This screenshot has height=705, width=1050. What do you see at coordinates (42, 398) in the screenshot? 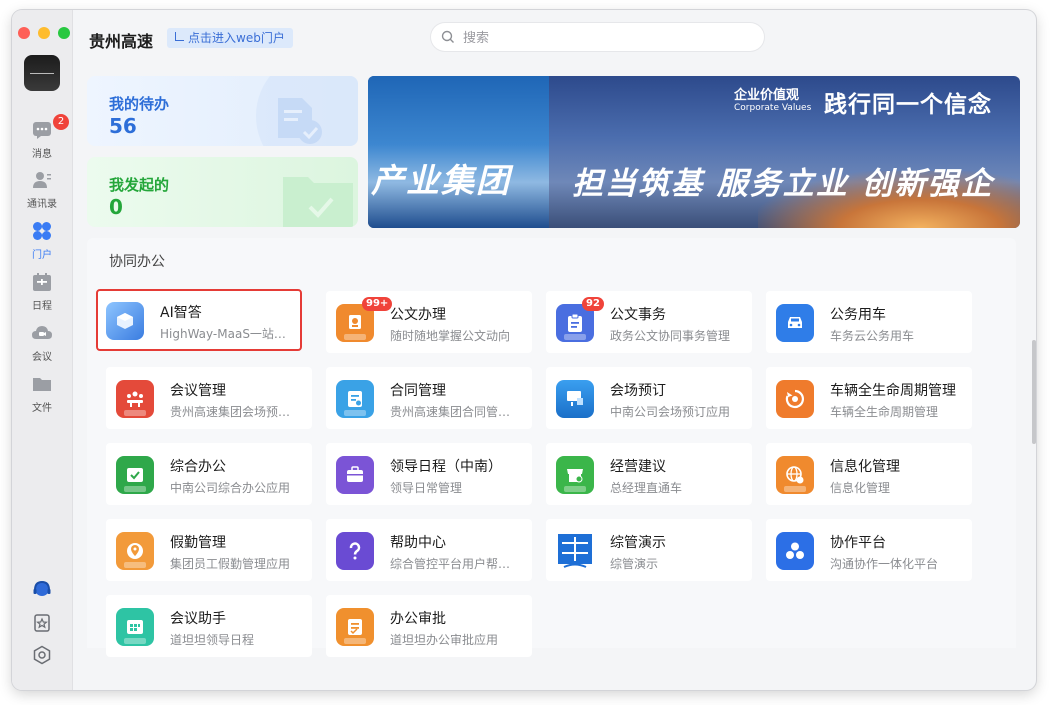
I see `sidebar-item-files: 文件` at bounding box center [42, 398].